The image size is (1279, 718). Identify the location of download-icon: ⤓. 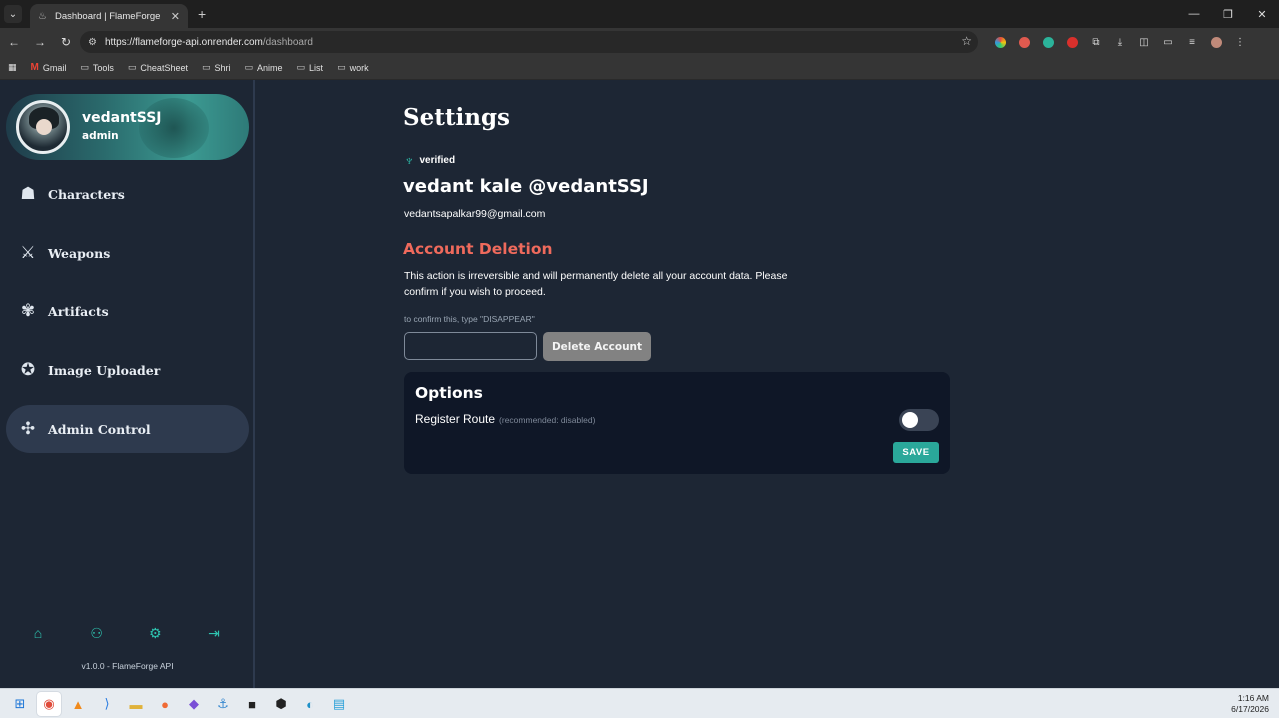
(1120, 42).